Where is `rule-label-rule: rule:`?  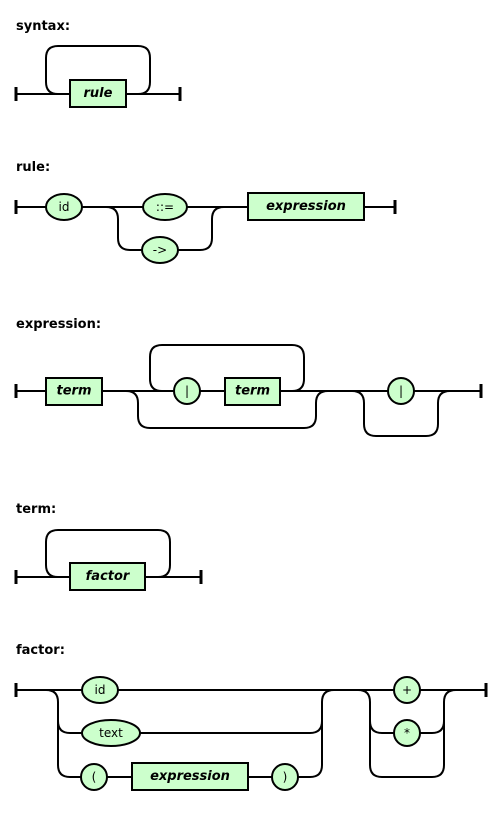
rule-label-rule: rule: is located at coordinates (33, 167).